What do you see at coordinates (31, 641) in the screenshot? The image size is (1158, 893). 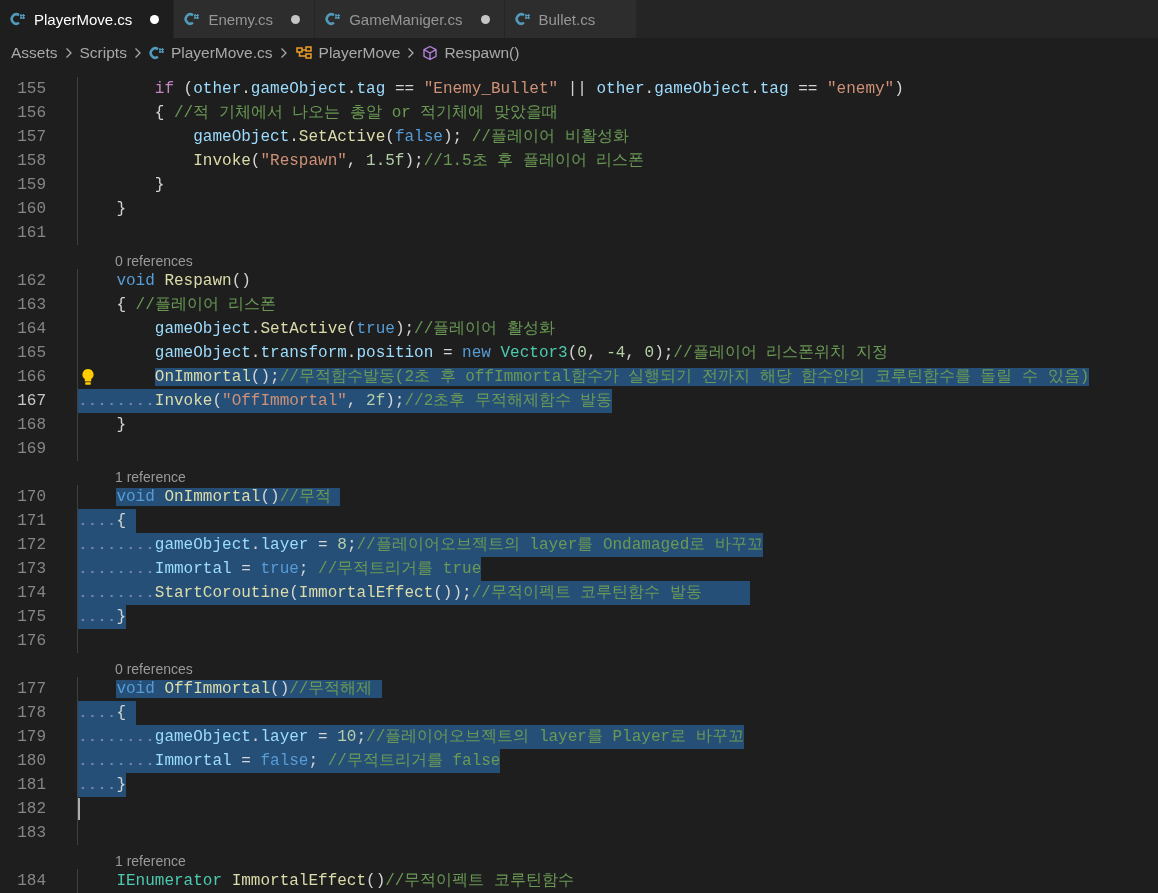 I see `line-number: 176` at bounding box center [31, 641].